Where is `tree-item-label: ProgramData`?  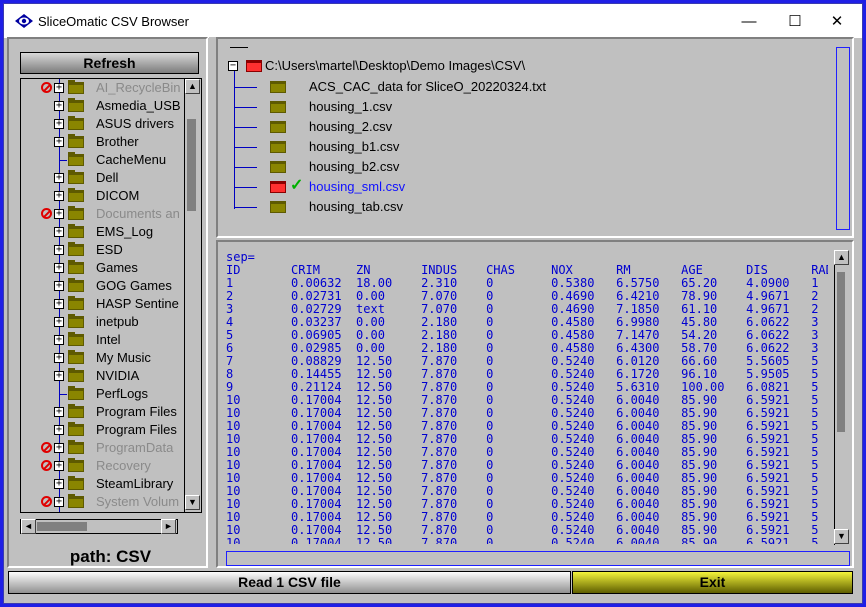 tree-item-label: ProgramData is located at coordinates (135, 447).